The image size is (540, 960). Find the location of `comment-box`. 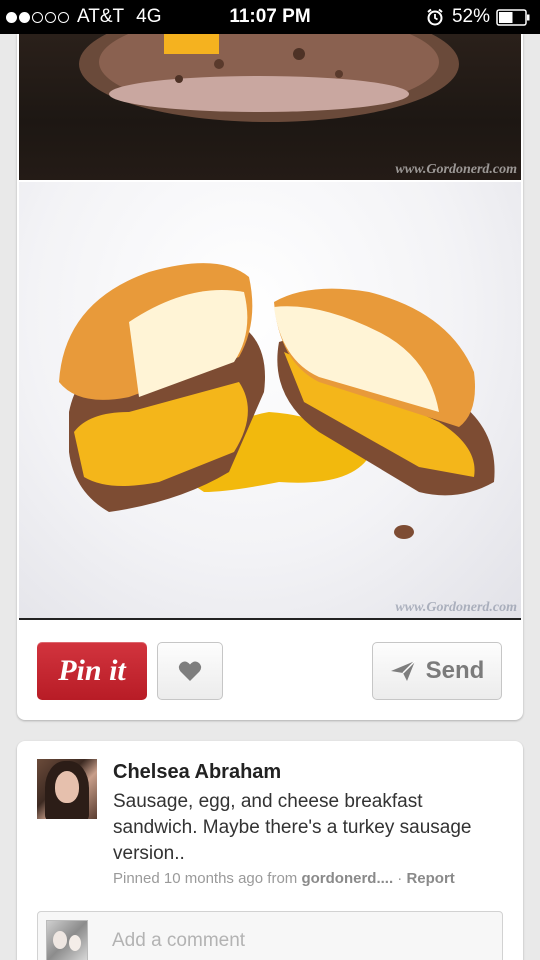

comment-box is located at coordinates (270, 935).